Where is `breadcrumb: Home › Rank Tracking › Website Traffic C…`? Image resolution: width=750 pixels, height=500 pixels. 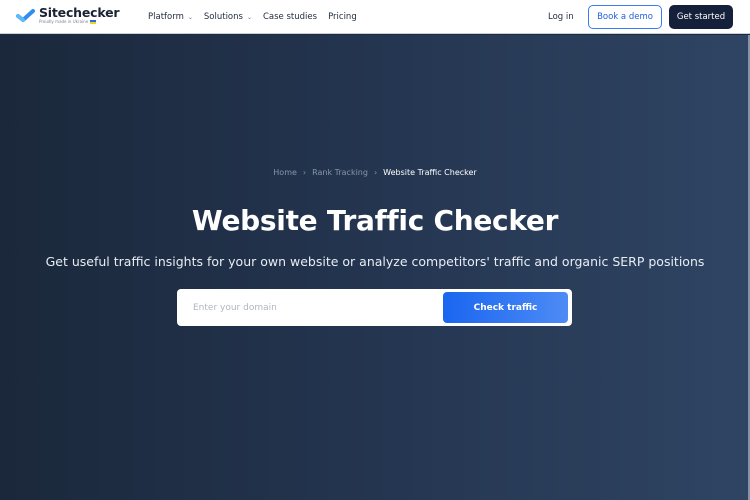
breadcrumb: Home › Rank Tracking › Website Traffic C… is located at coordinates (375, 172).